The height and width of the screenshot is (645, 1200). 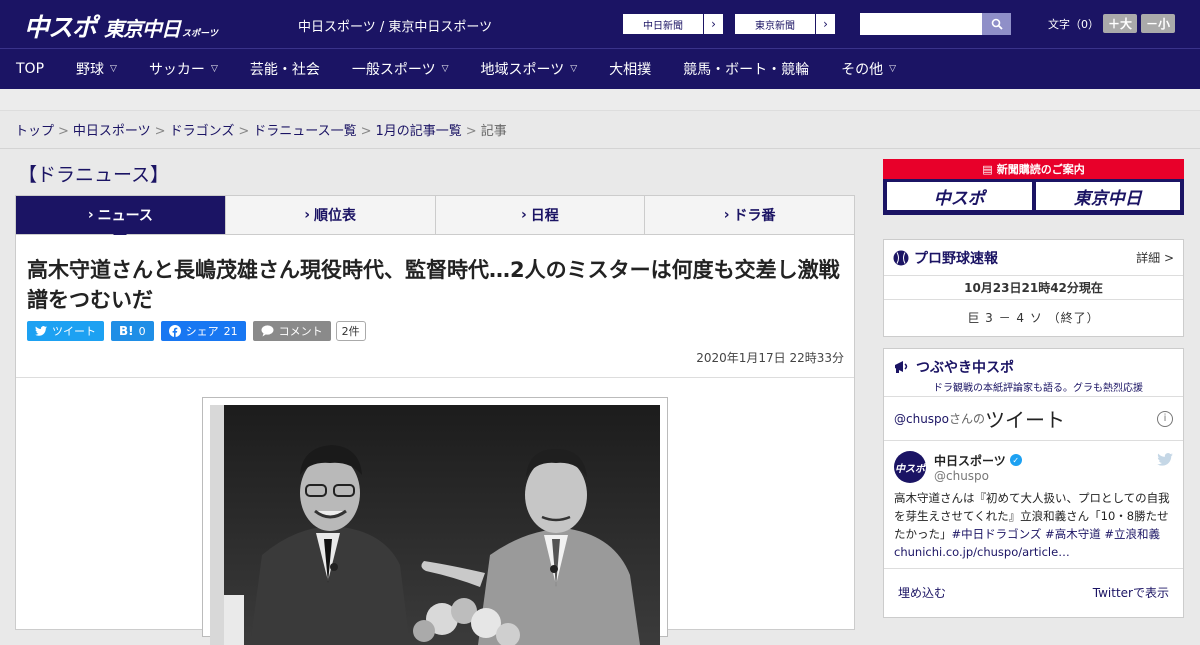 I want to click on nav-item-sumo: 大相撲, so click(x=630, y=69).